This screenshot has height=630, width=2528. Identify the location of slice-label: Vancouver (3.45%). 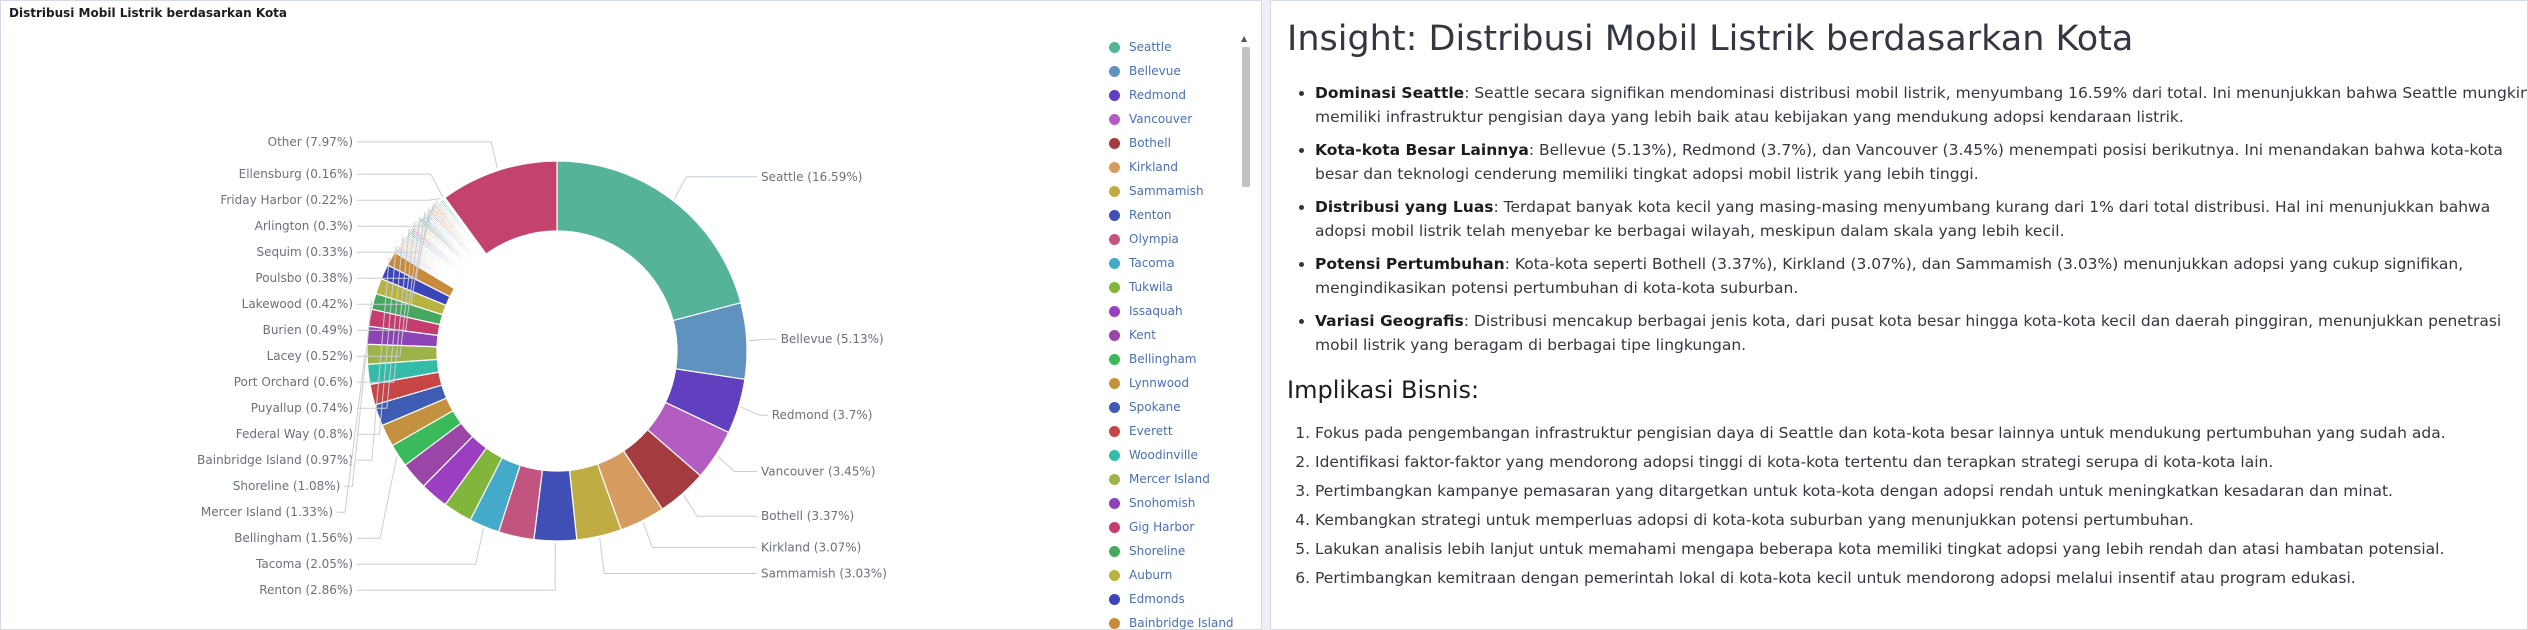
(818, 471).